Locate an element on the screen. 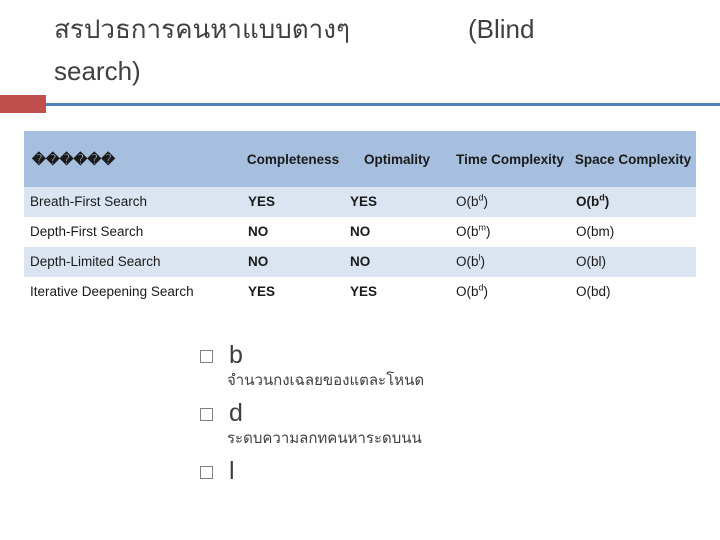  table-row: Depth-First Search NO NO O(bm) O(bm) is located at coordinates (360, 232).